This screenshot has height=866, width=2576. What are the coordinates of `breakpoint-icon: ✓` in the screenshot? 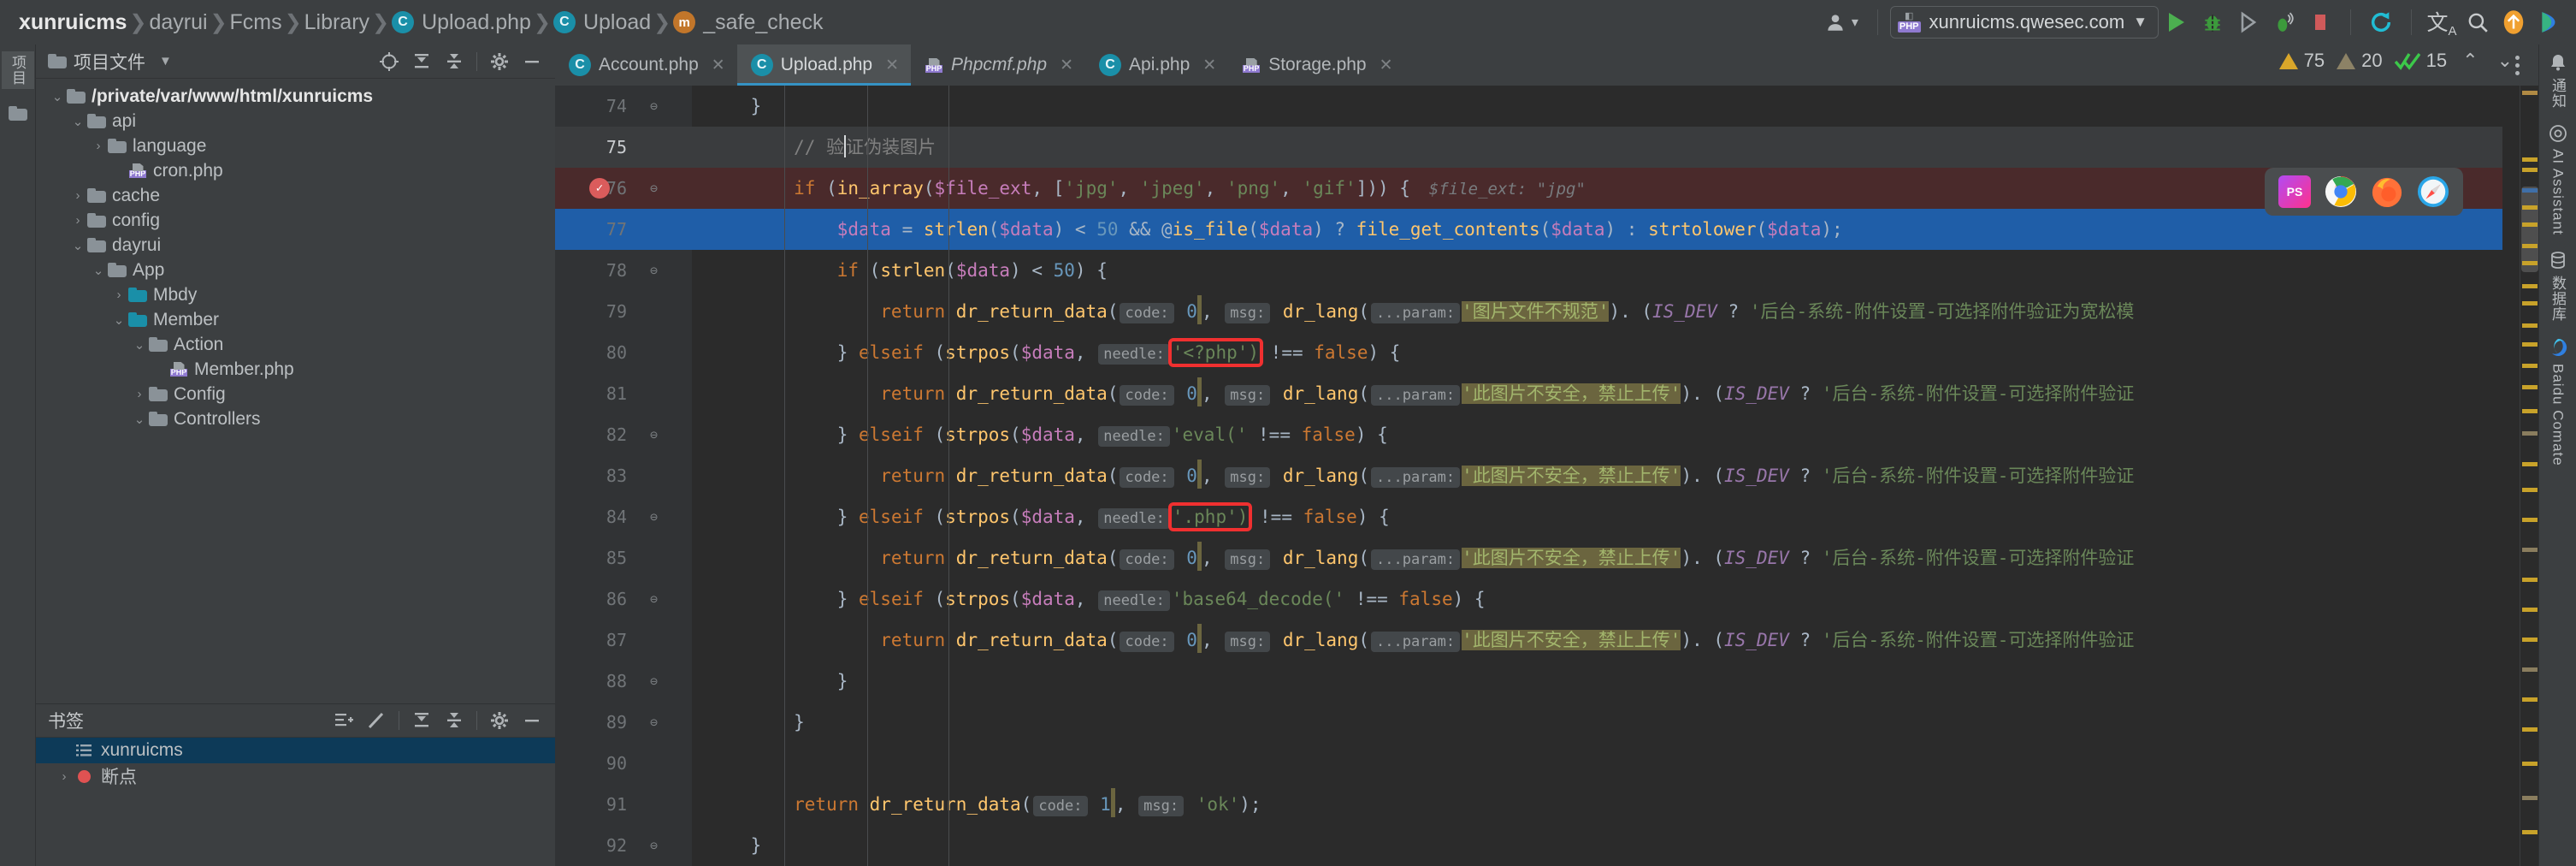 It's located at (599, 188).